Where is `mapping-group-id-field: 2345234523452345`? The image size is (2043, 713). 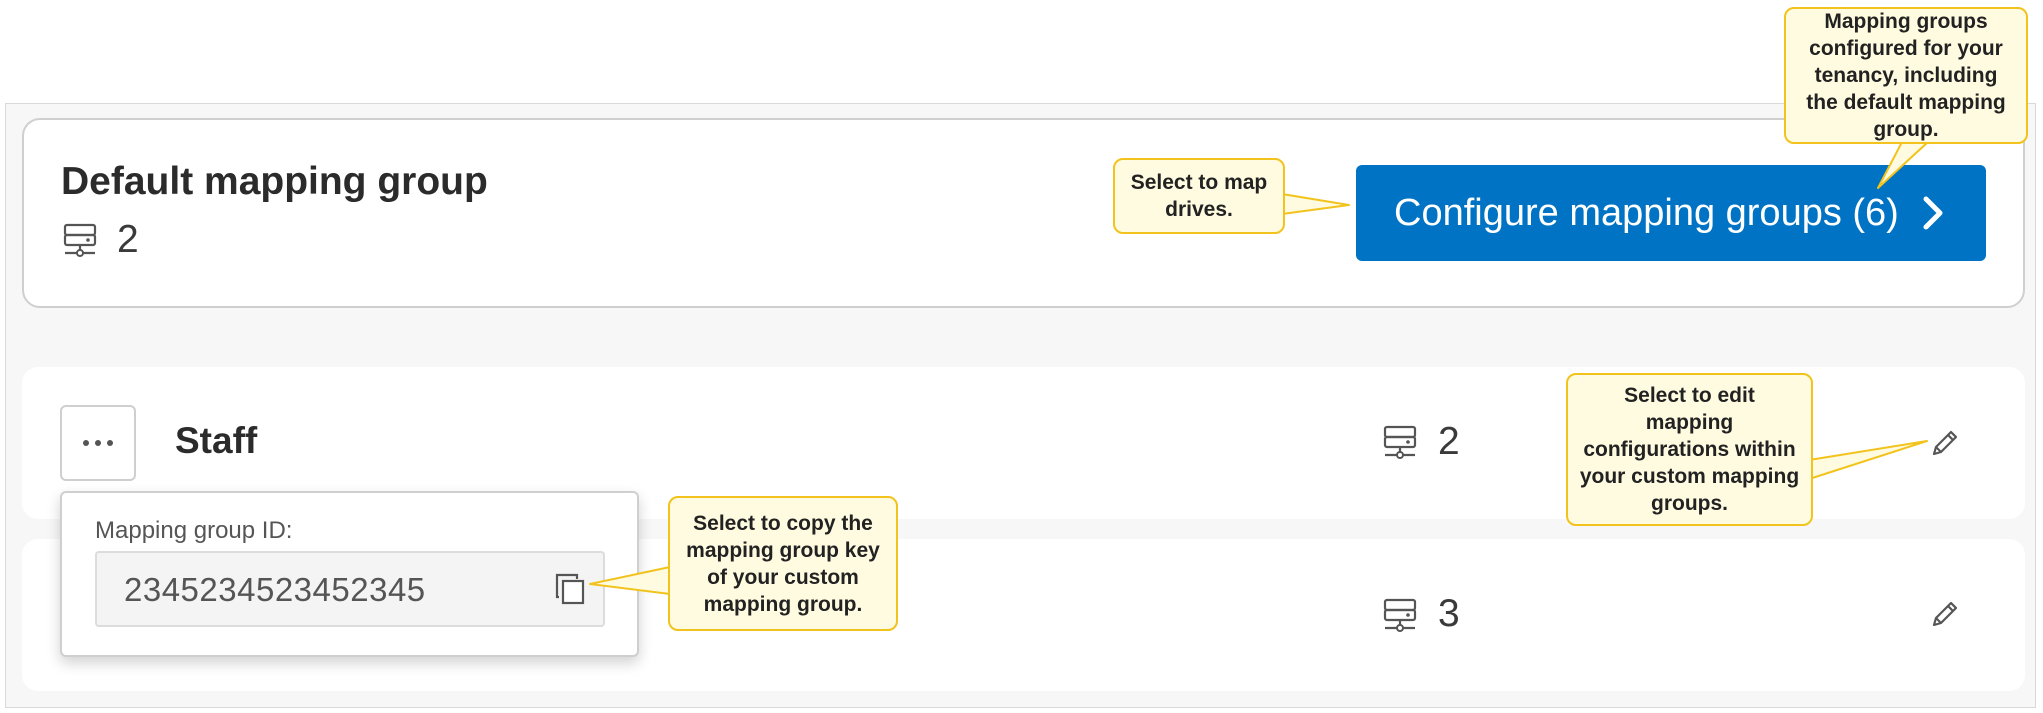 mapping-group-id-field: 2345234523452345 is located at coordinates (350, 589).